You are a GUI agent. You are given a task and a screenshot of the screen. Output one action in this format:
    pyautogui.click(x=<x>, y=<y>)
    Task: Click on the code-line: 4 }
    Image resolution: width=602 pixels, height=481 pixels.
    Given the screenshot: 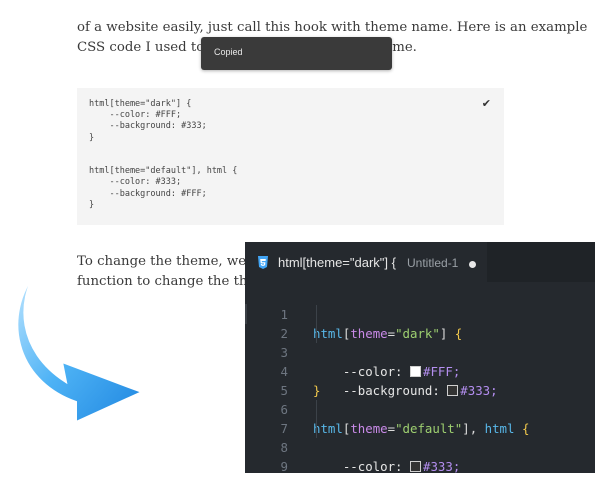 What is the action you would take?
    pyautogui.click(x=420, y=370)
    